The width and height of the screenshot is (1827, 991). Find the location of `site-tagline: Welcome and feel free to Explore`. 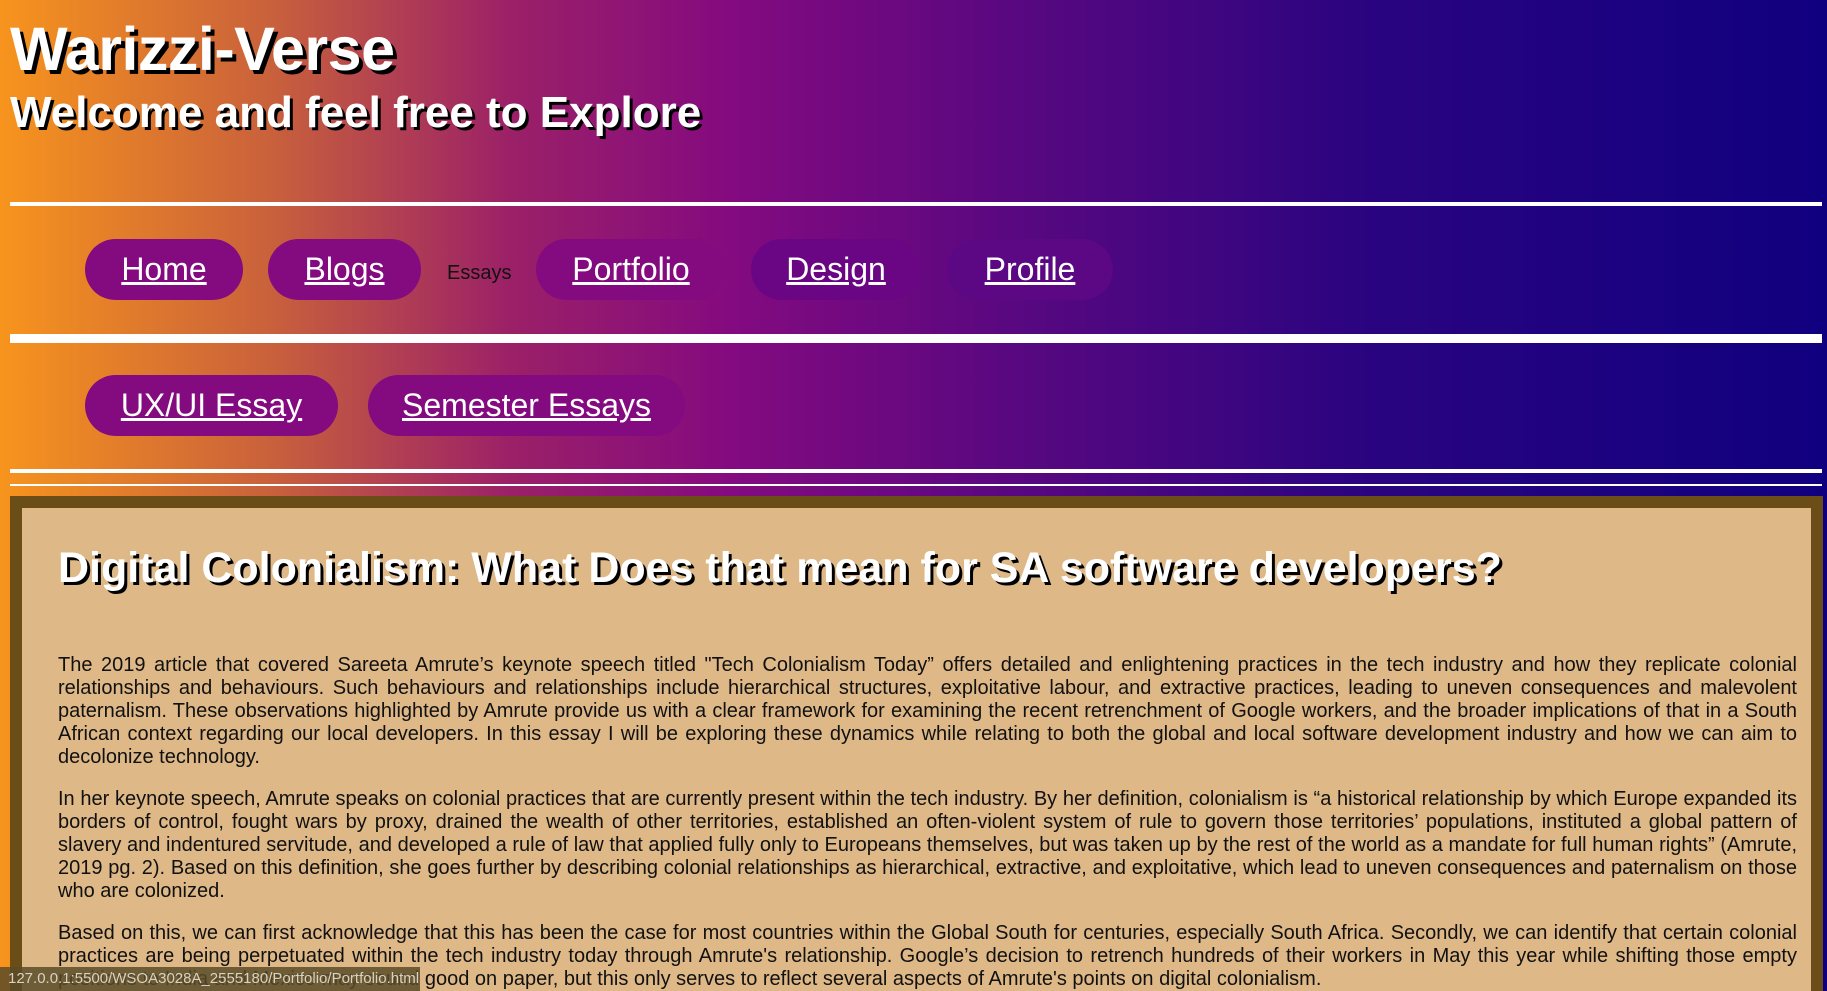

site-tagline: Welcome and feel free to Explore is located at coordinates (356, 112).